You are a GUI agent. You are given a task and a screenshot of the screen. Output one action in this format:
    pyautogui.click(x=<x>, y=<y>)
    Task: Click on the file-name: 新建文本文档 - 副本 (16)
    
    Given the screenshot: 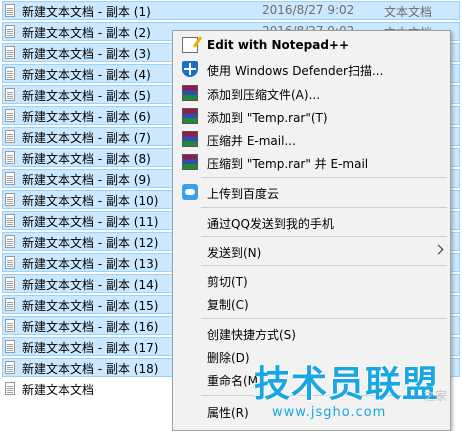 What is the action you would take?
    pyautogui.click(x=90, y=327)
    